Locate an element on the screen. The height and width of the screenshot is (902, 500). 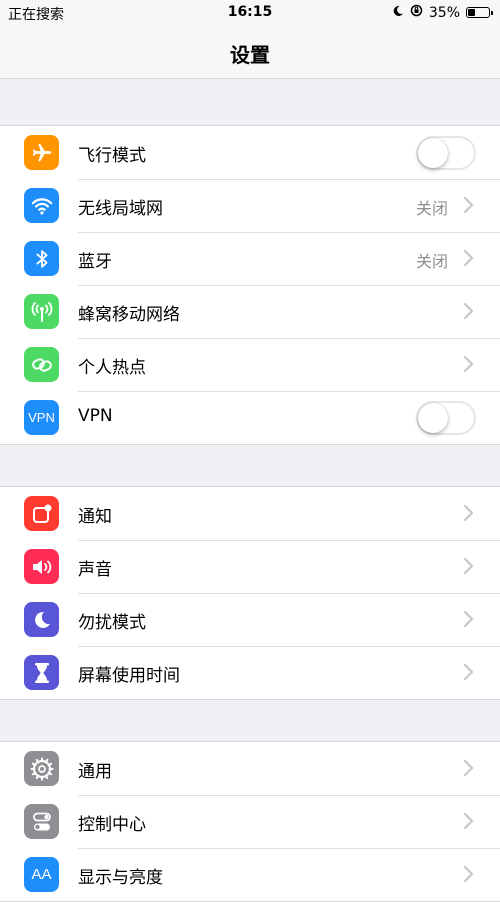
row-label: 显示与亮度 is located at coordinates (120, 878).